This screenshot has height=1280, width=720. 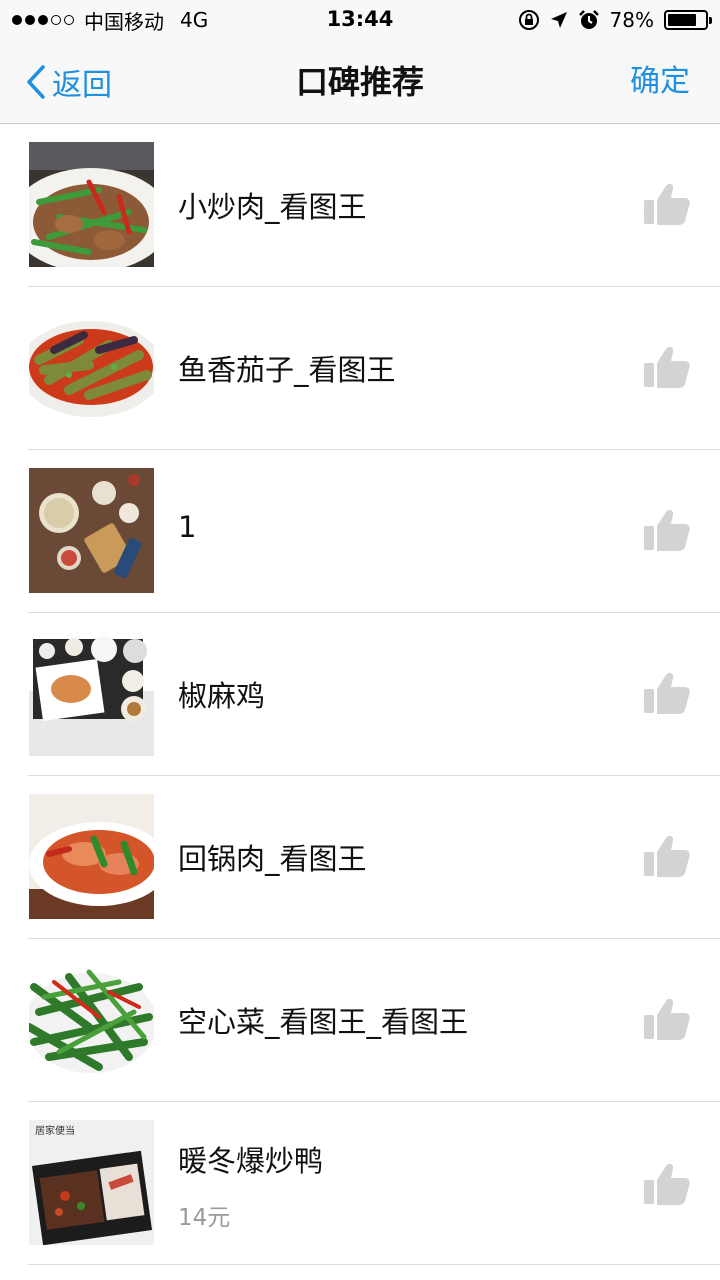 What do you see at coordinates (287, 370) in the screenshot?
I see `dish-name: 鱼香茄子_看图王` at bounding box center [287, 370].